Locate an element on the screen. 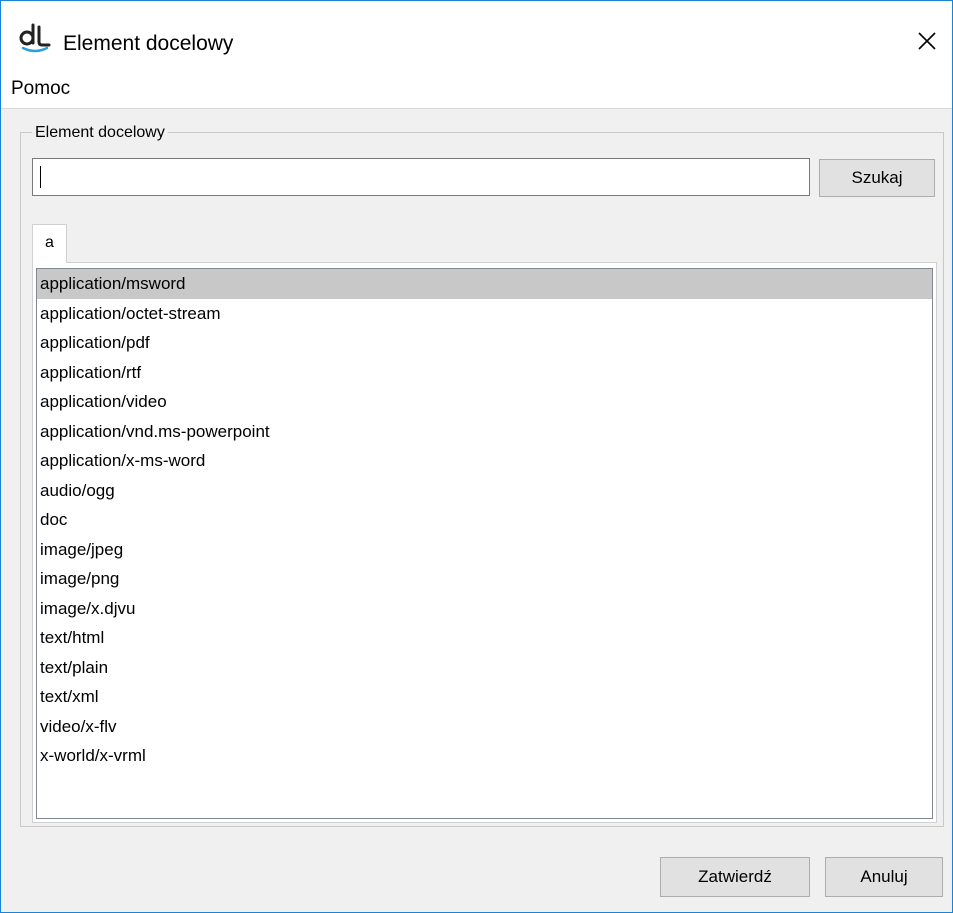  menu-item-pomoc: Pomoc is located at coordinates (40, 89).